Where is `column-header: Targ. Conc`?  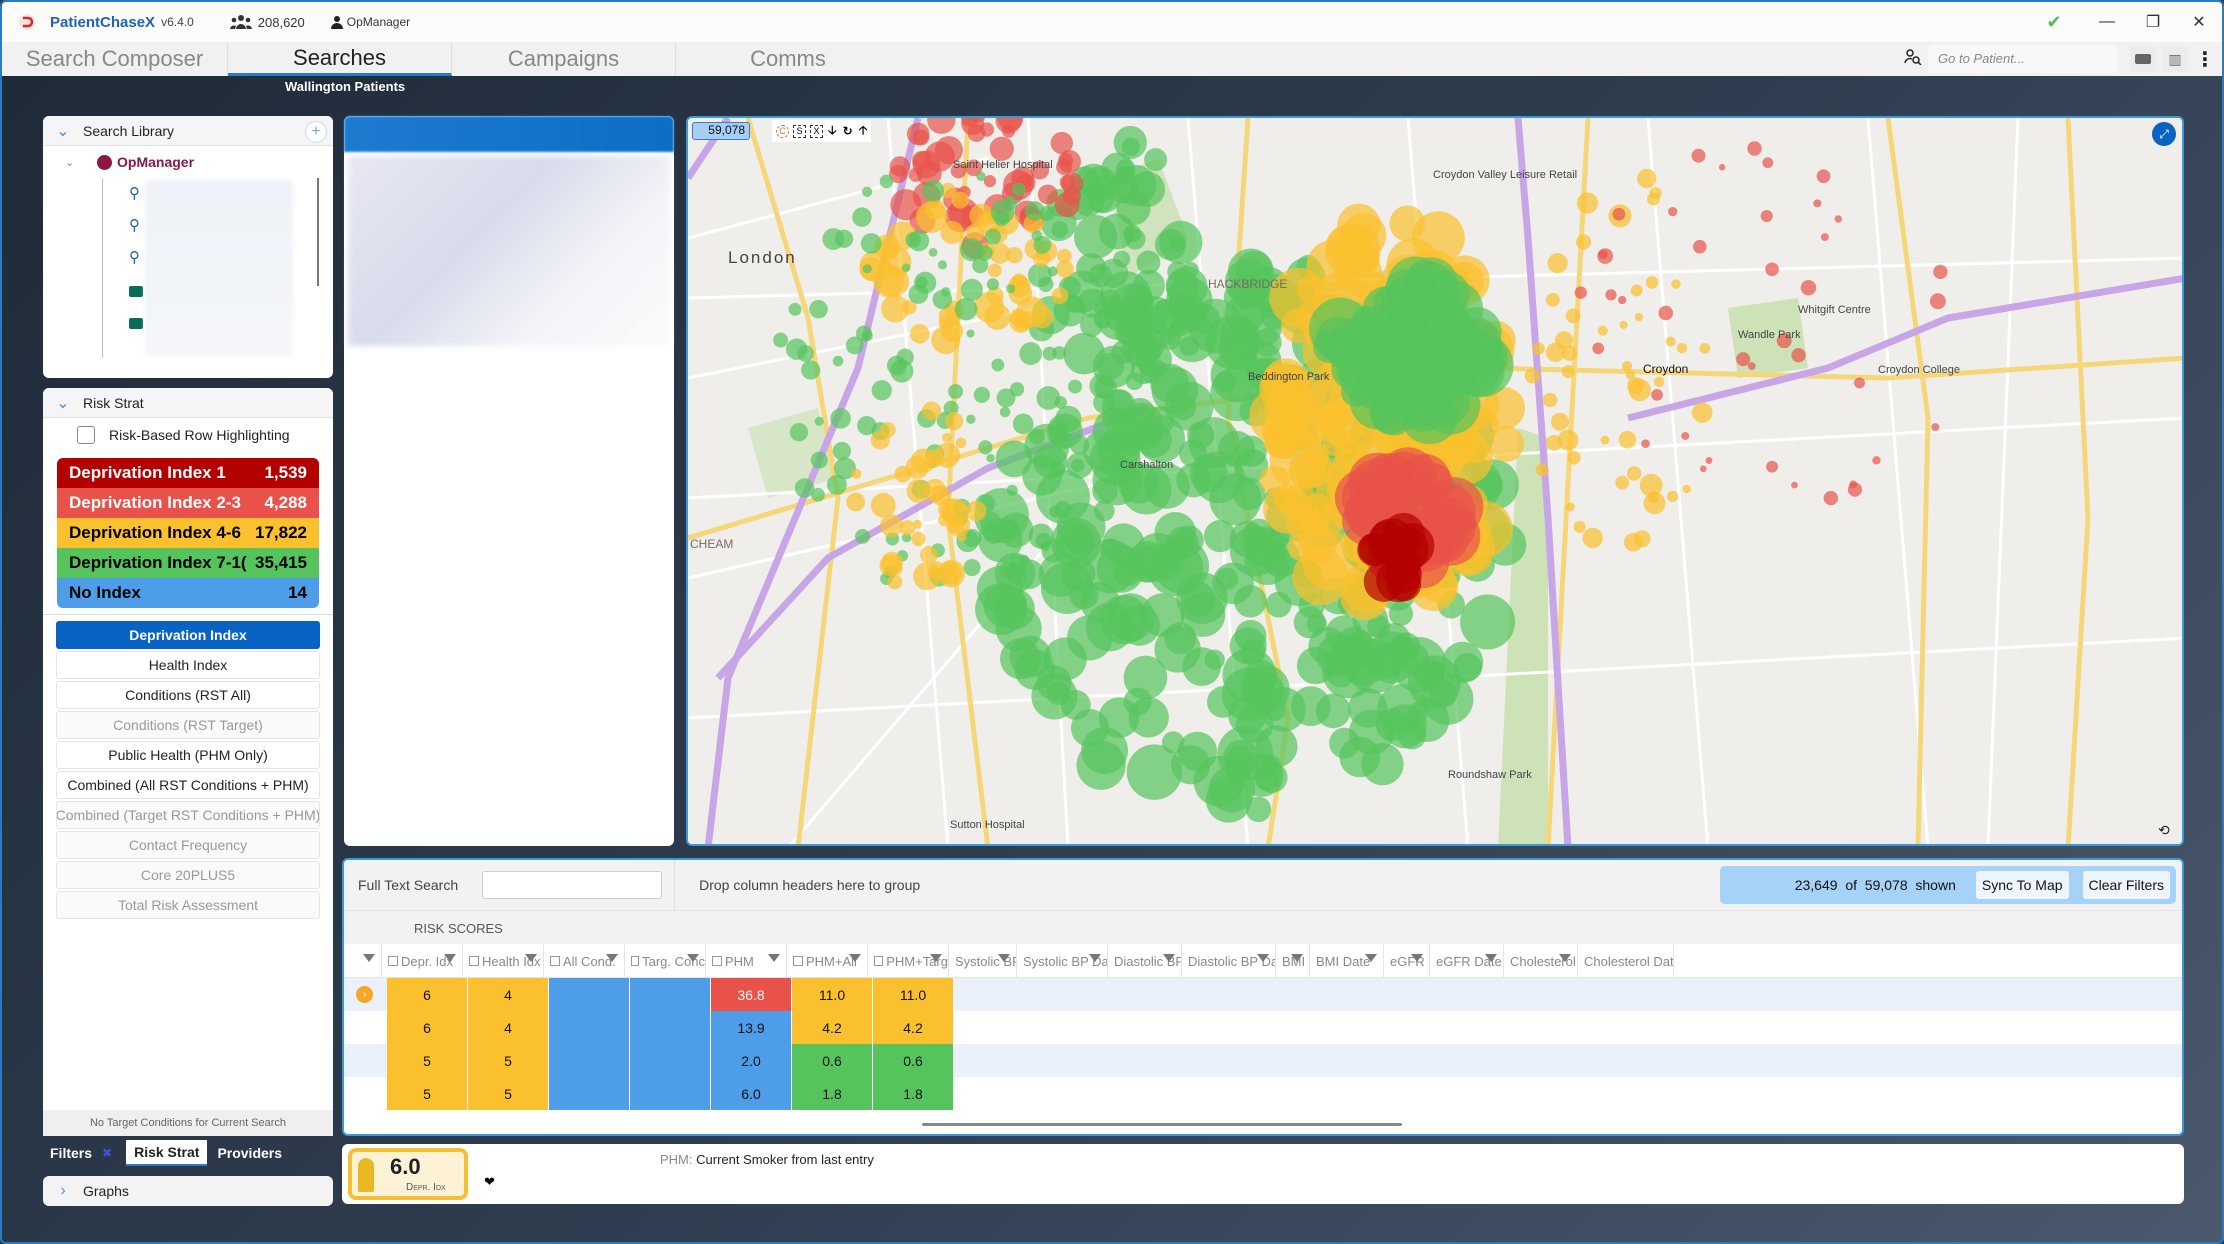 column-header: Targ. Conc is located at coordinates (665, 961).